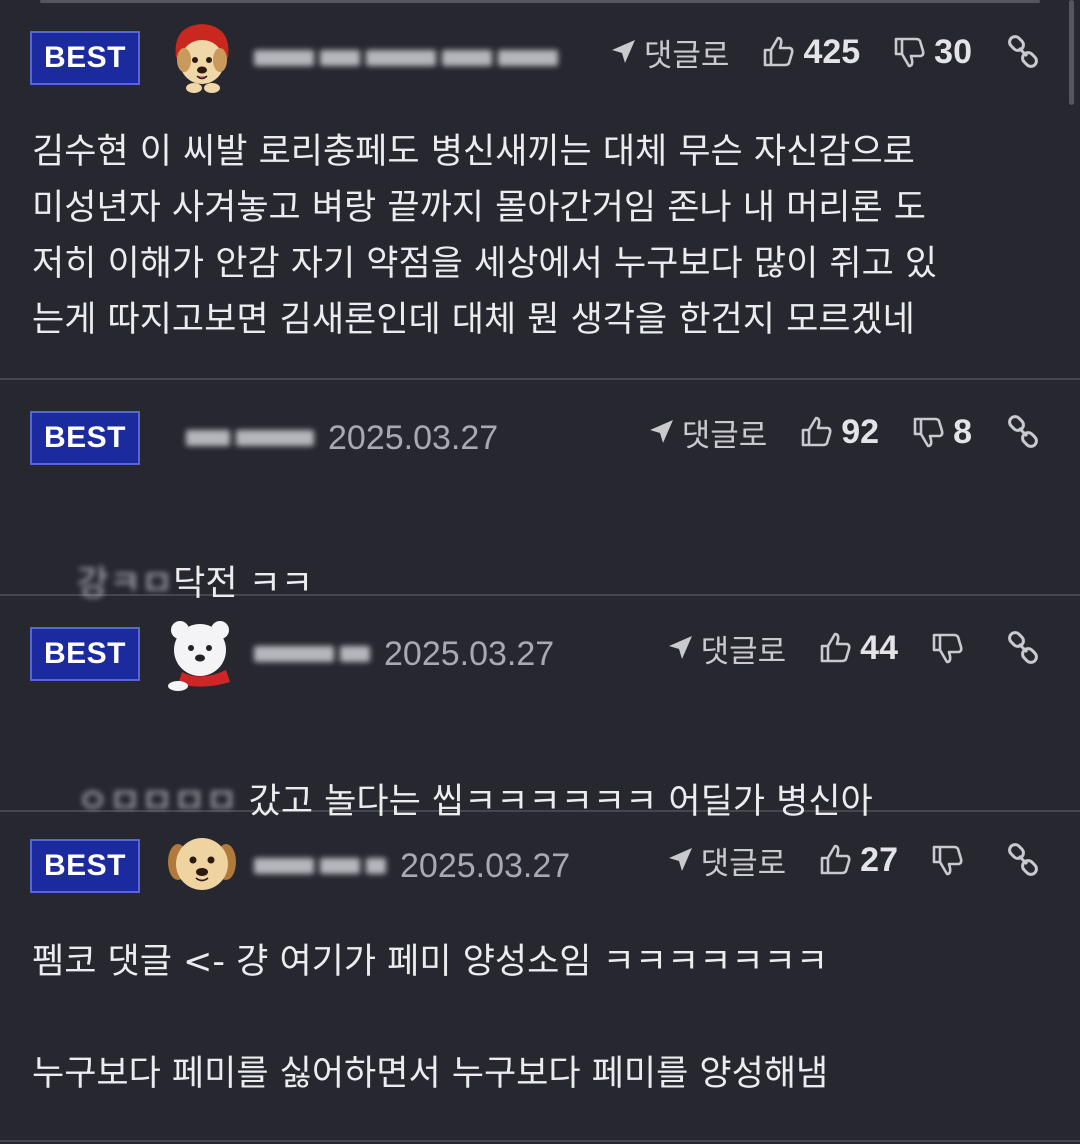 Image resolution: width=1080 pixels, height=1144 pixels. Describe the element at coordinates (839, 432) in the screenshot. I see `like-button: 92` at that location.